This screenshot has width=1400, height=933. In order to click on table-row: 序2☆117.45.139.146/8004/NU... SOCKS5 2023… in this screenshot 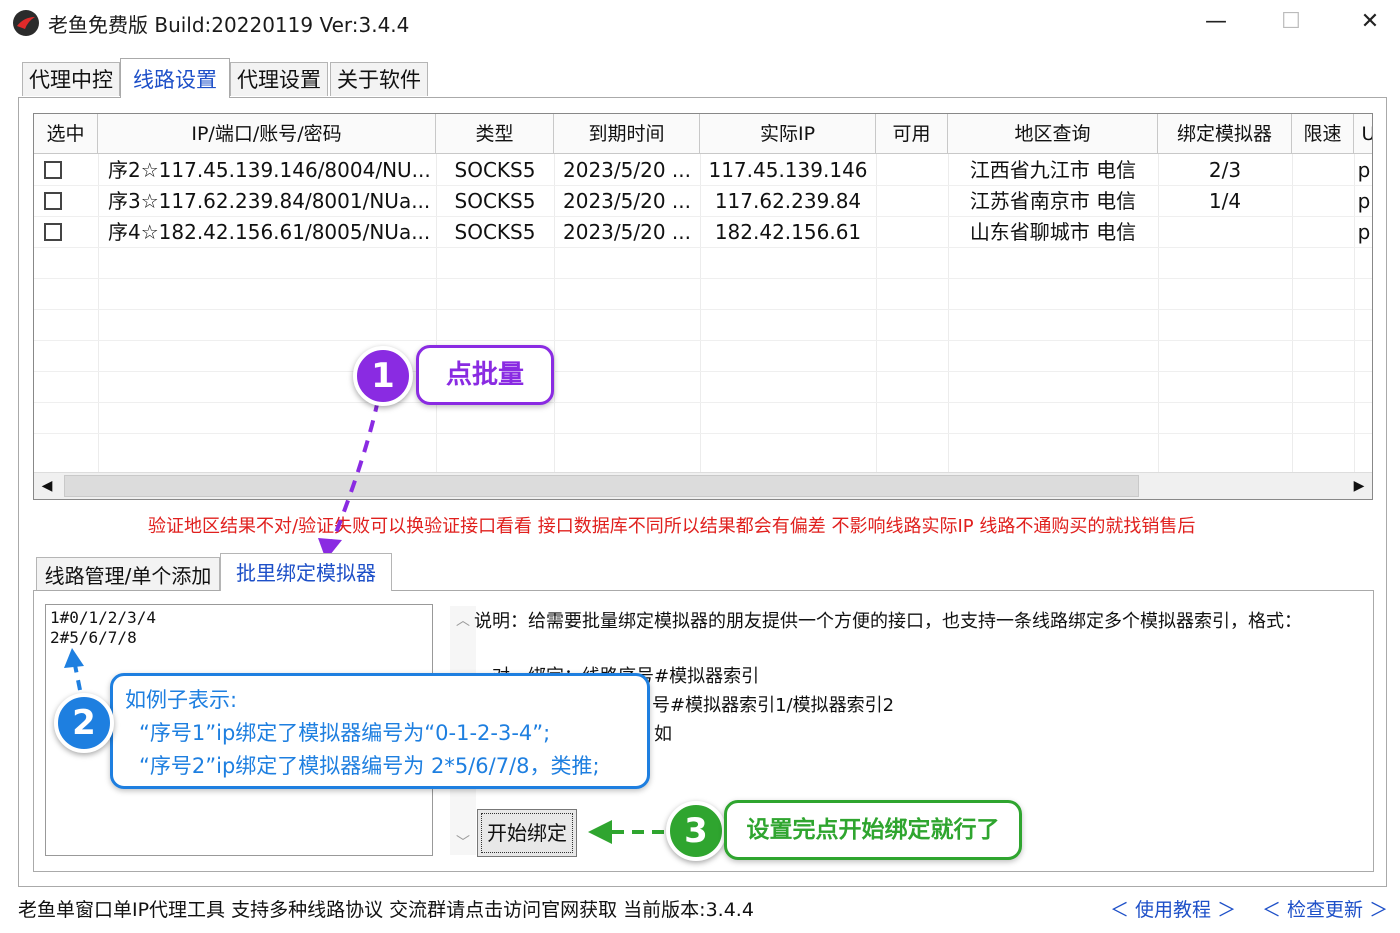, I will do `click(703, 170)`.